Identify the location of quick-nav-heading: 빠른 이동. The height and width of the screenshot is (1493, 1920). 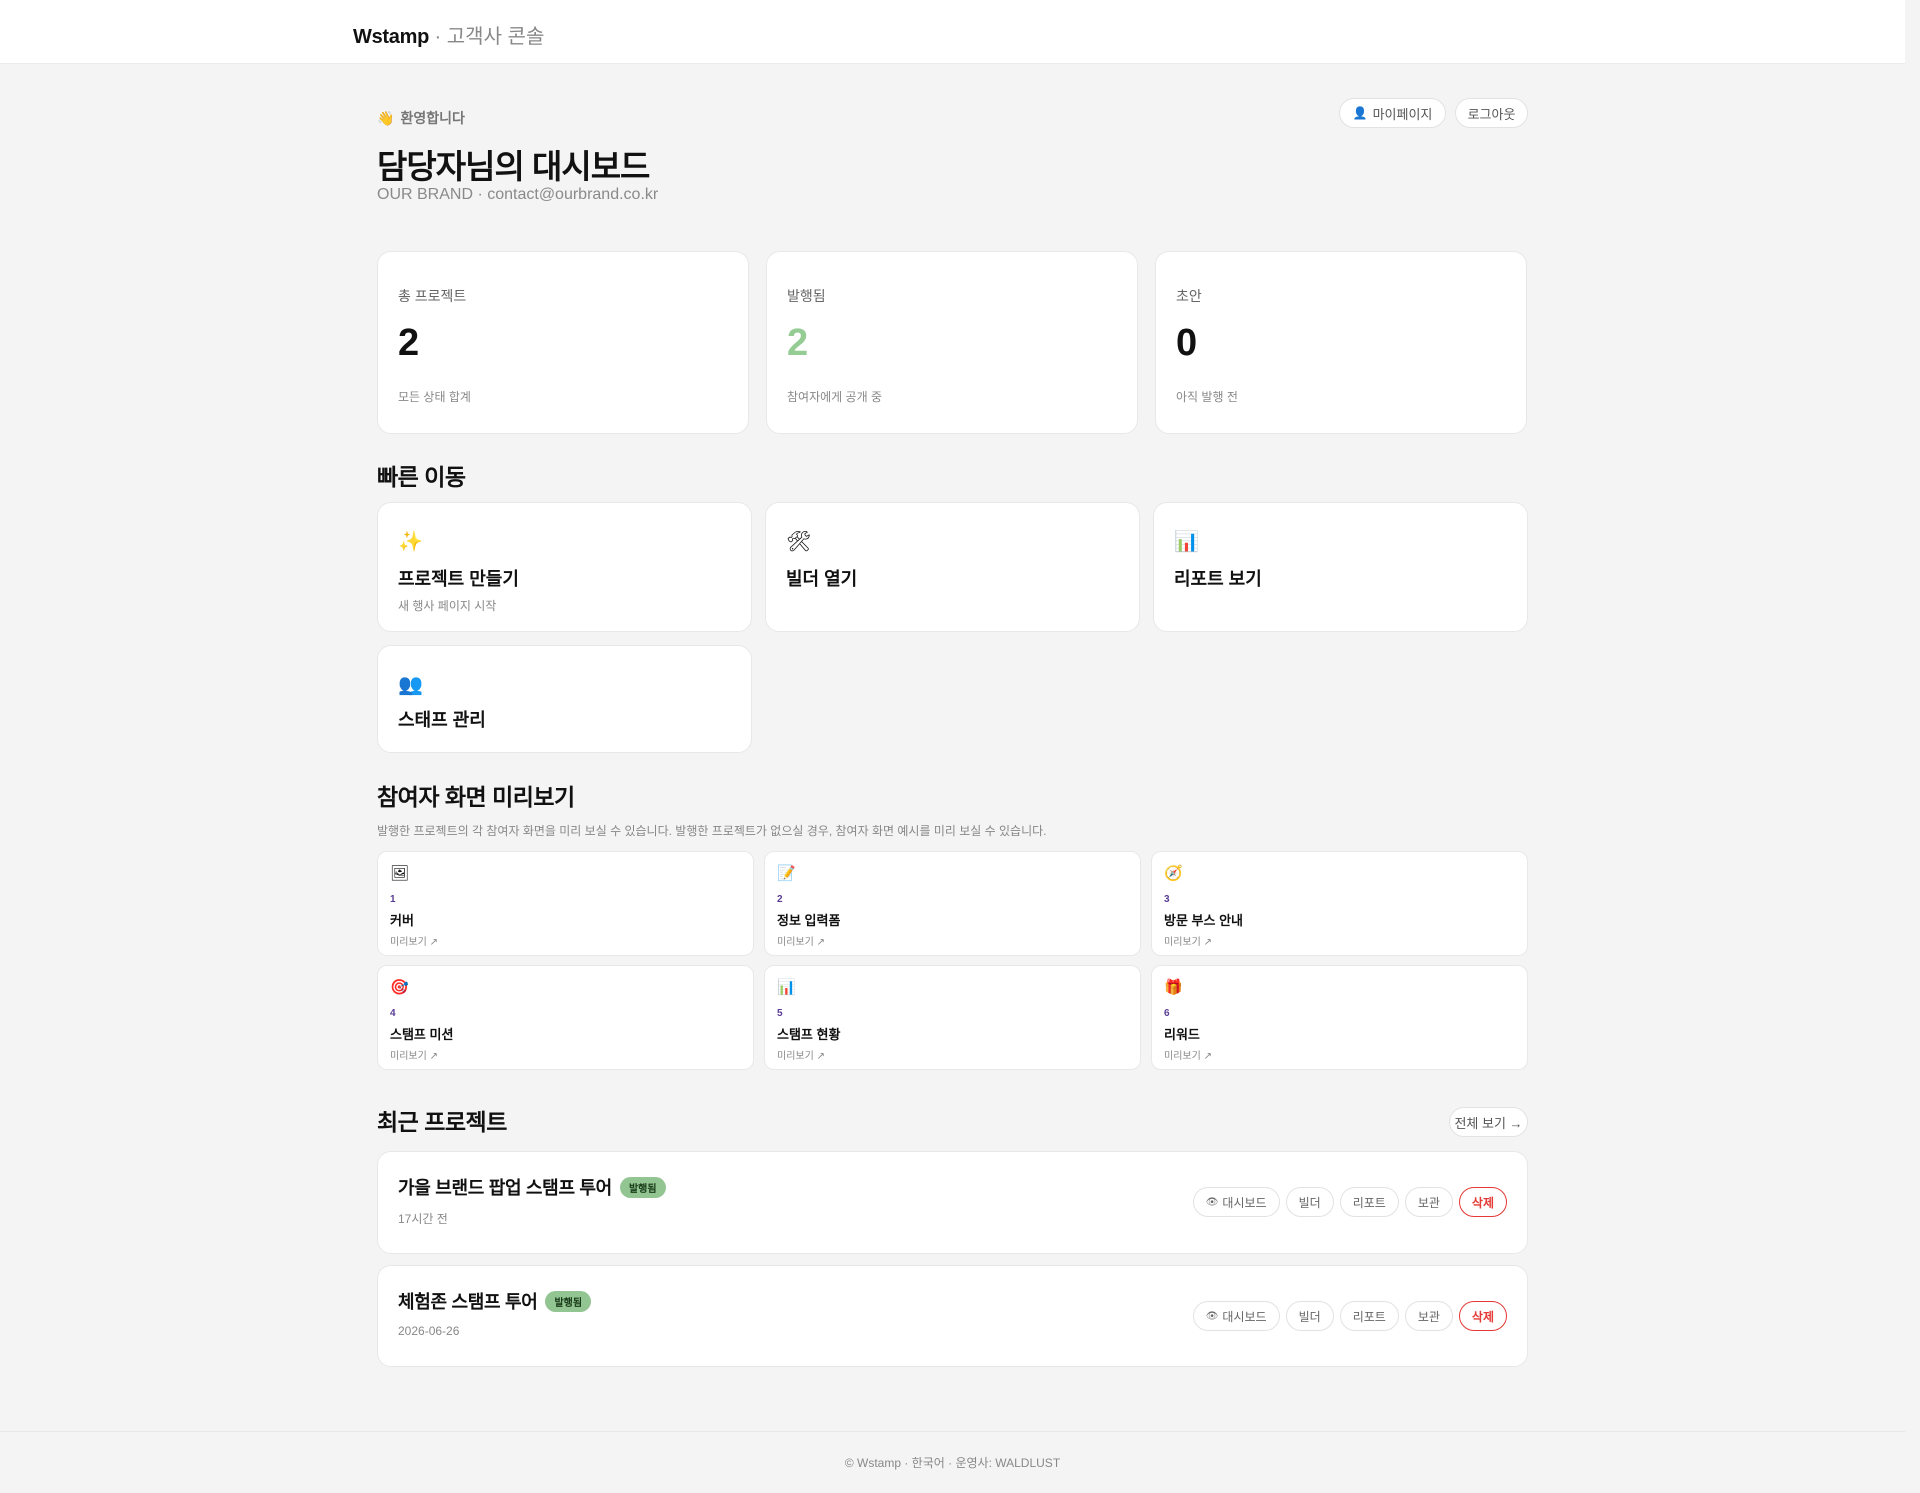
(421, 477).